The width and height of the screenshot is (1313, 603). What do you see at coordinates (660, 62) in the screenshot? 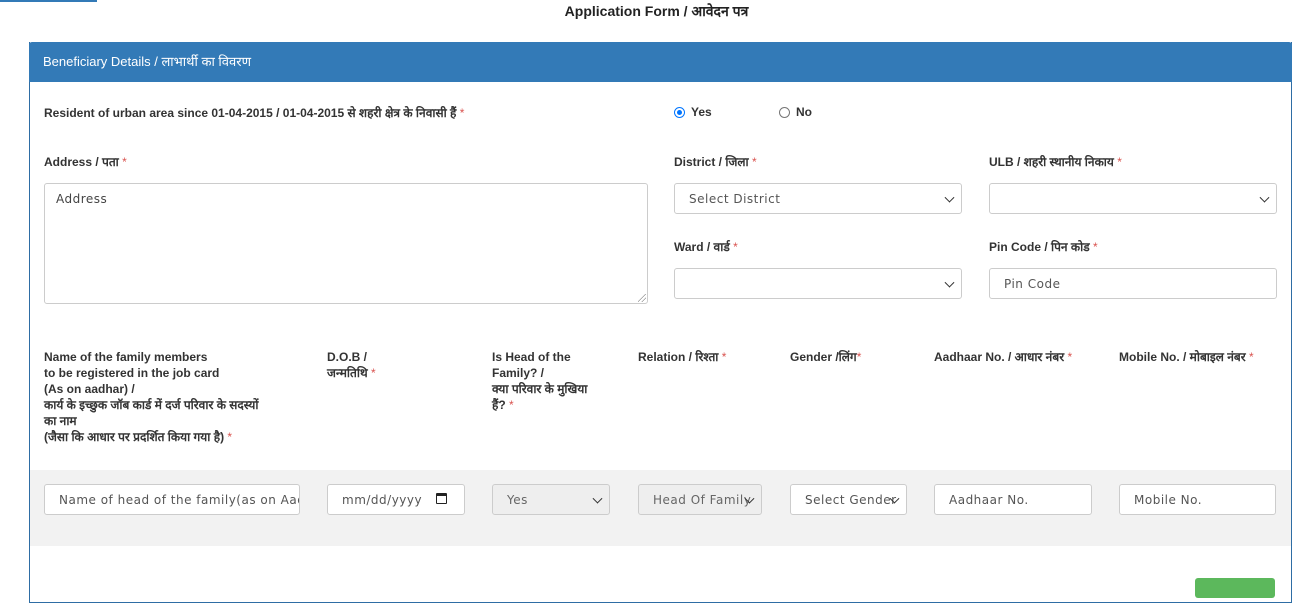
I see `panel-heading: Beneficiary Details / लाभार्थी का विवरण` at bounding box center [660, 62].